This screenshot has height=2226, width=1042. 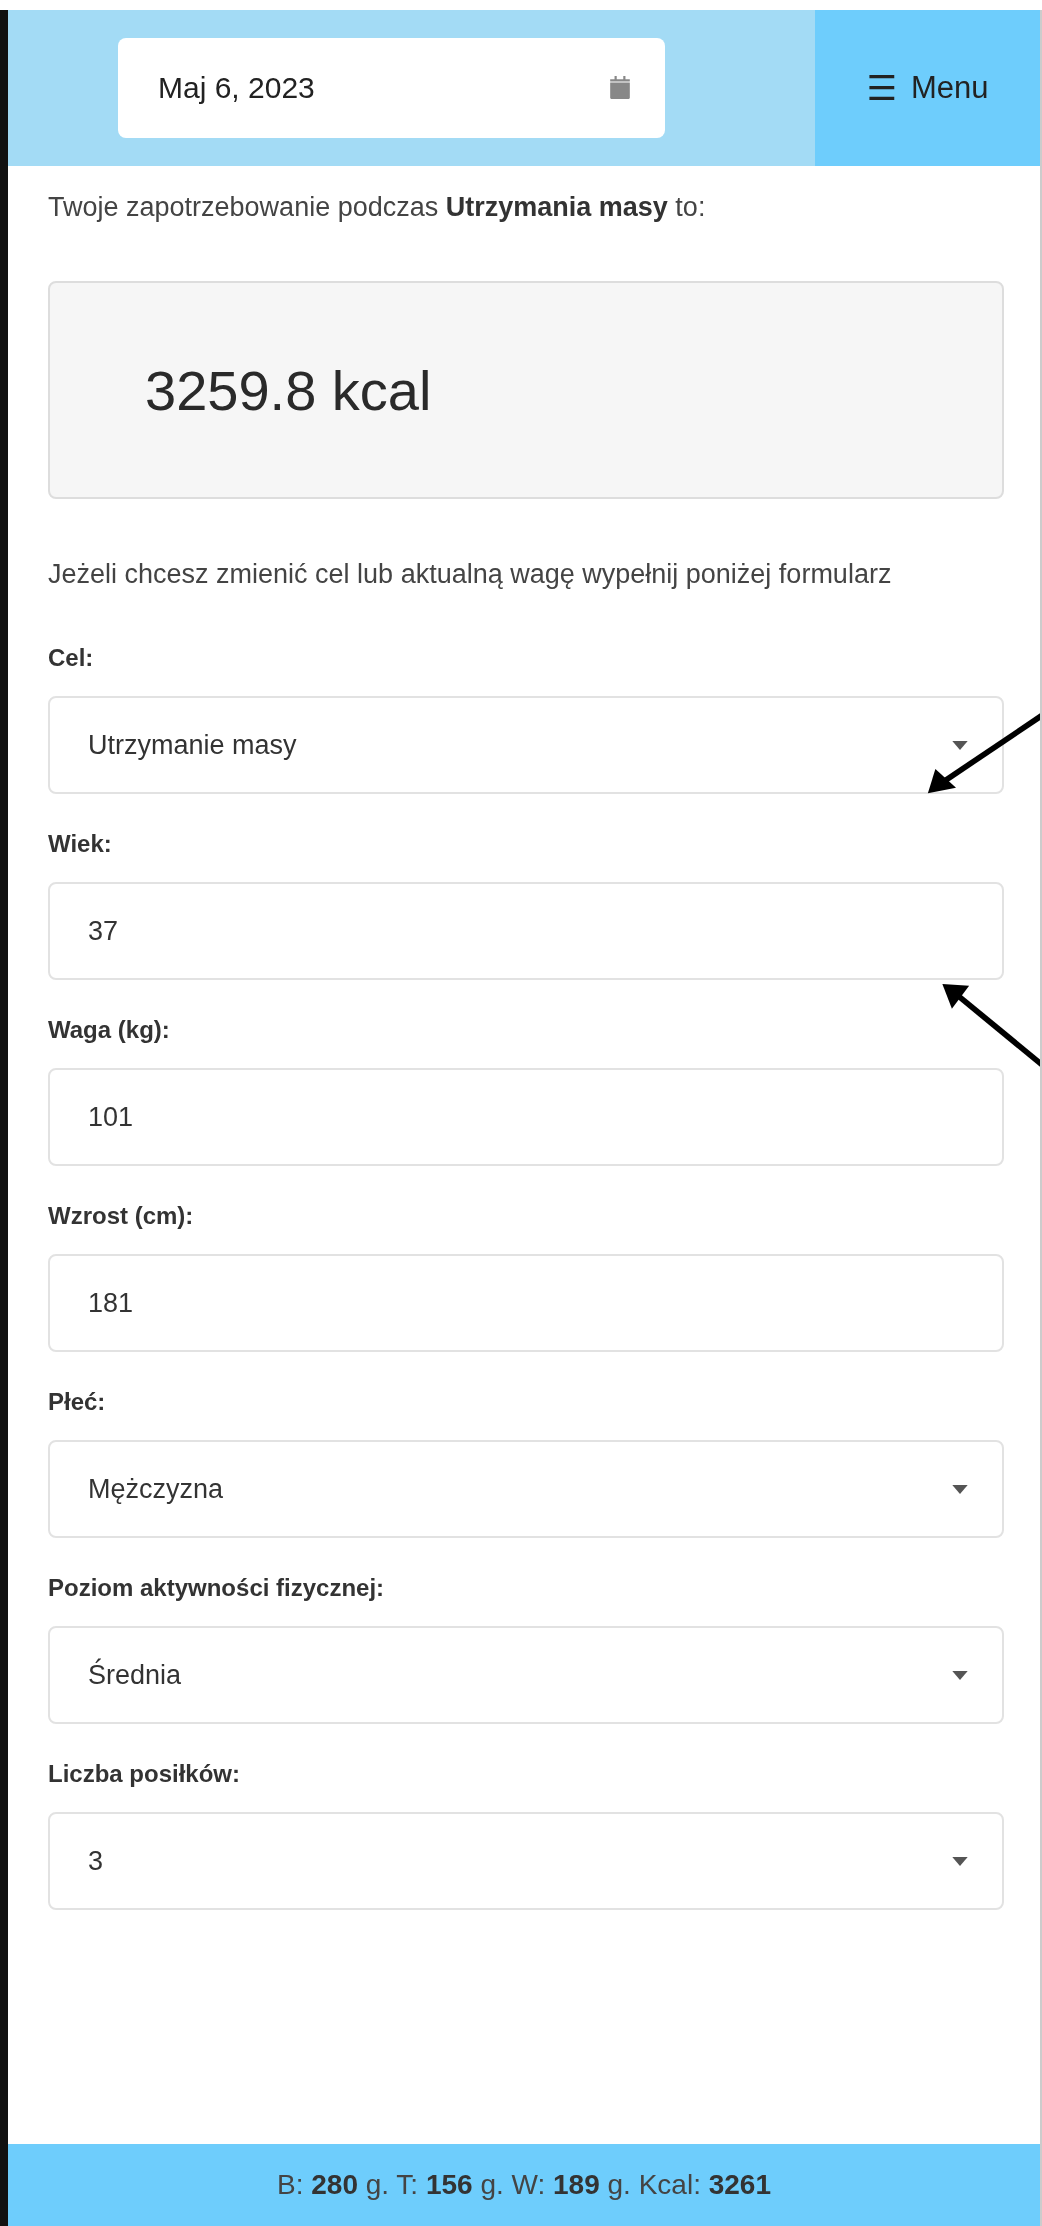 What do you see at coordinates (121, 1216) in the screenshot?
I see `field-label: Wzrost (cm):` at bounding box center [121, 1216].